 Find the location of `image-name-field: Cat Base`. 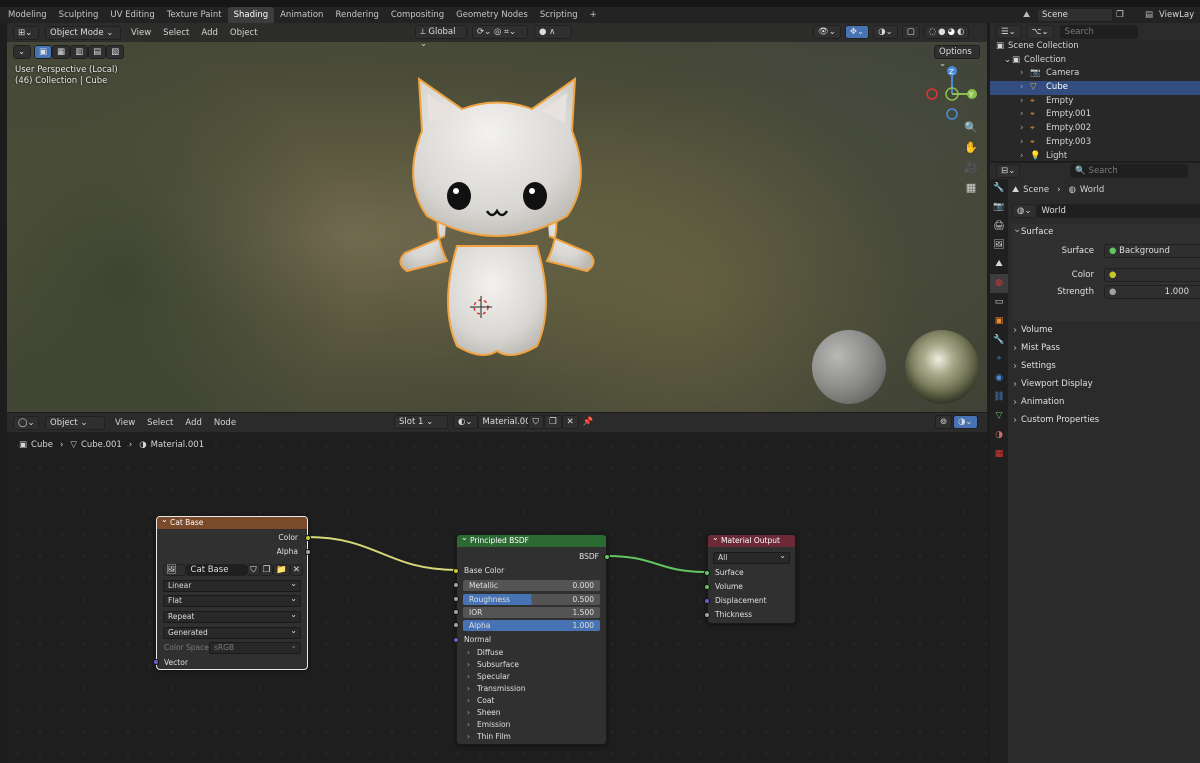

image-name-field: Cat Base is located at coordinates (216, 570).